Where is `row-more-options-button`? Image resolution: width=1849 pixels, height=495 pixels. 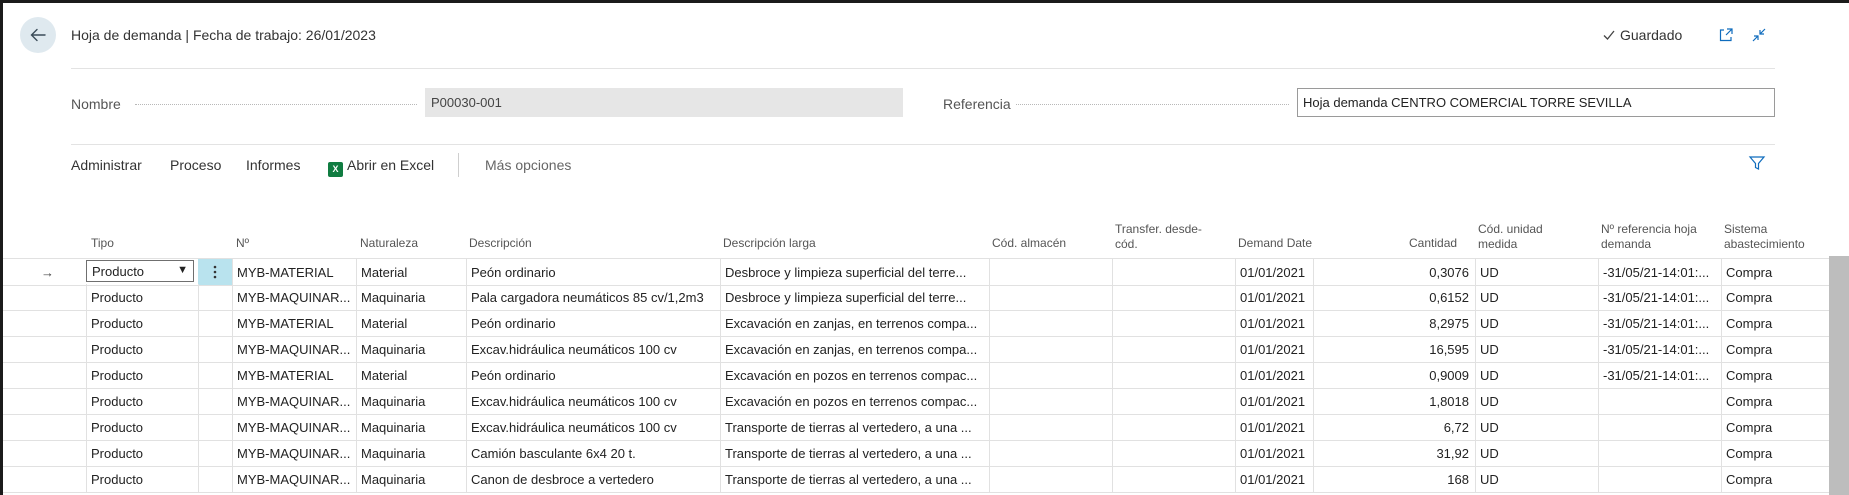
row-more-options-button is located at coordinates (215, 272).